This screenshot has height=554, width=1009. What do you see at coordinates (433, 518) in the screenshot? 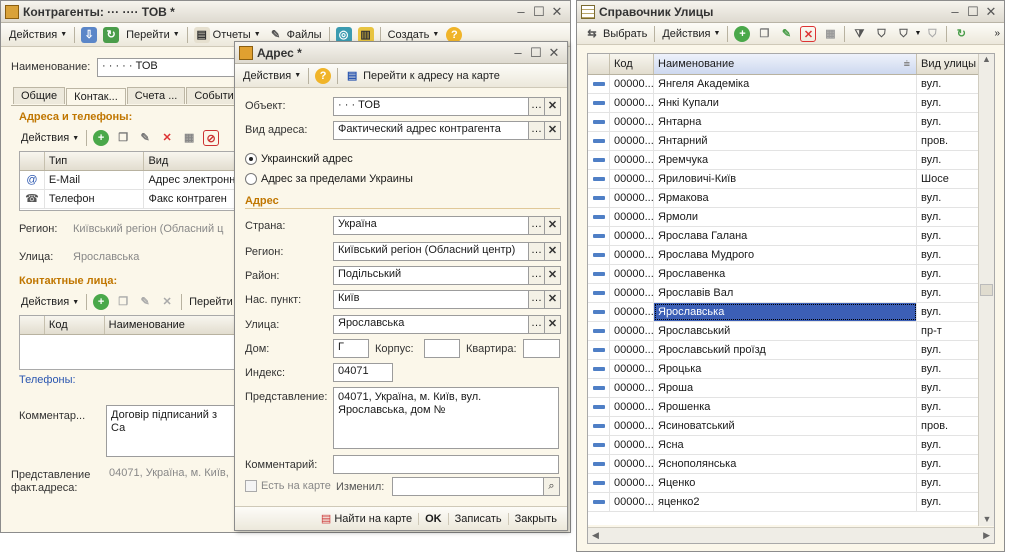
I see `ok-button: OK` at bounding box center [433, 518].